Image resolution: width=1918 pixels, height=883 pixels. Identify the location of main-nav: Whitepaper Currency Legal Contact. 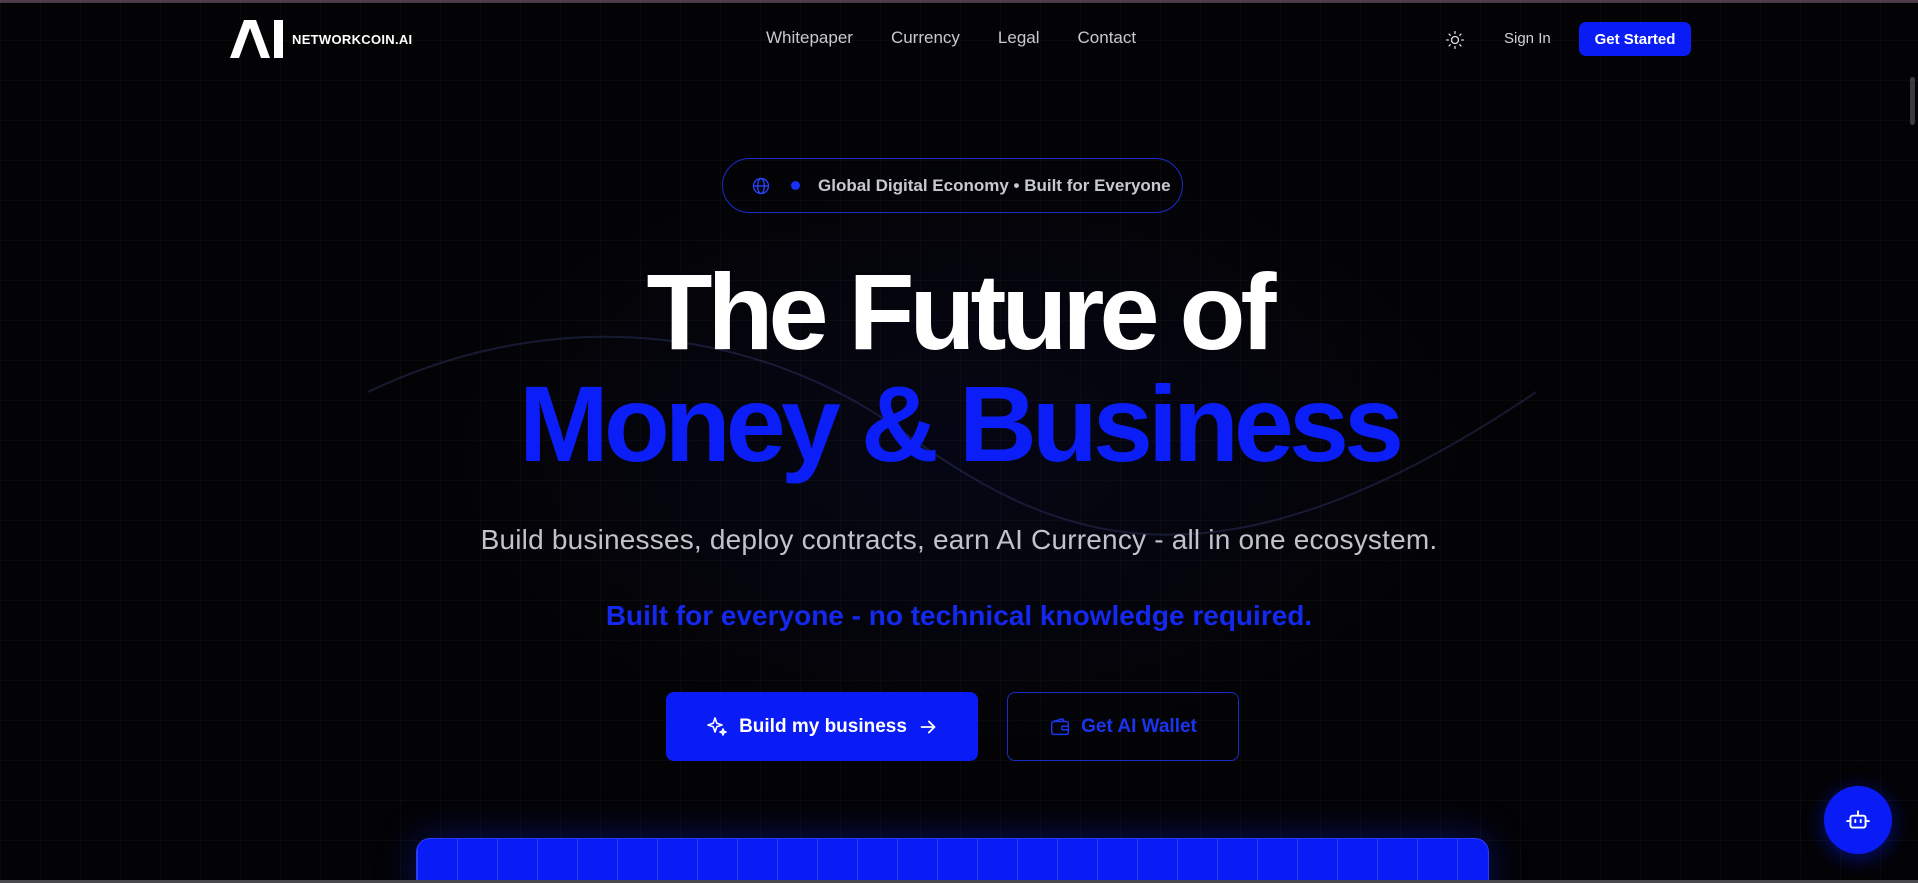
(951, 38).